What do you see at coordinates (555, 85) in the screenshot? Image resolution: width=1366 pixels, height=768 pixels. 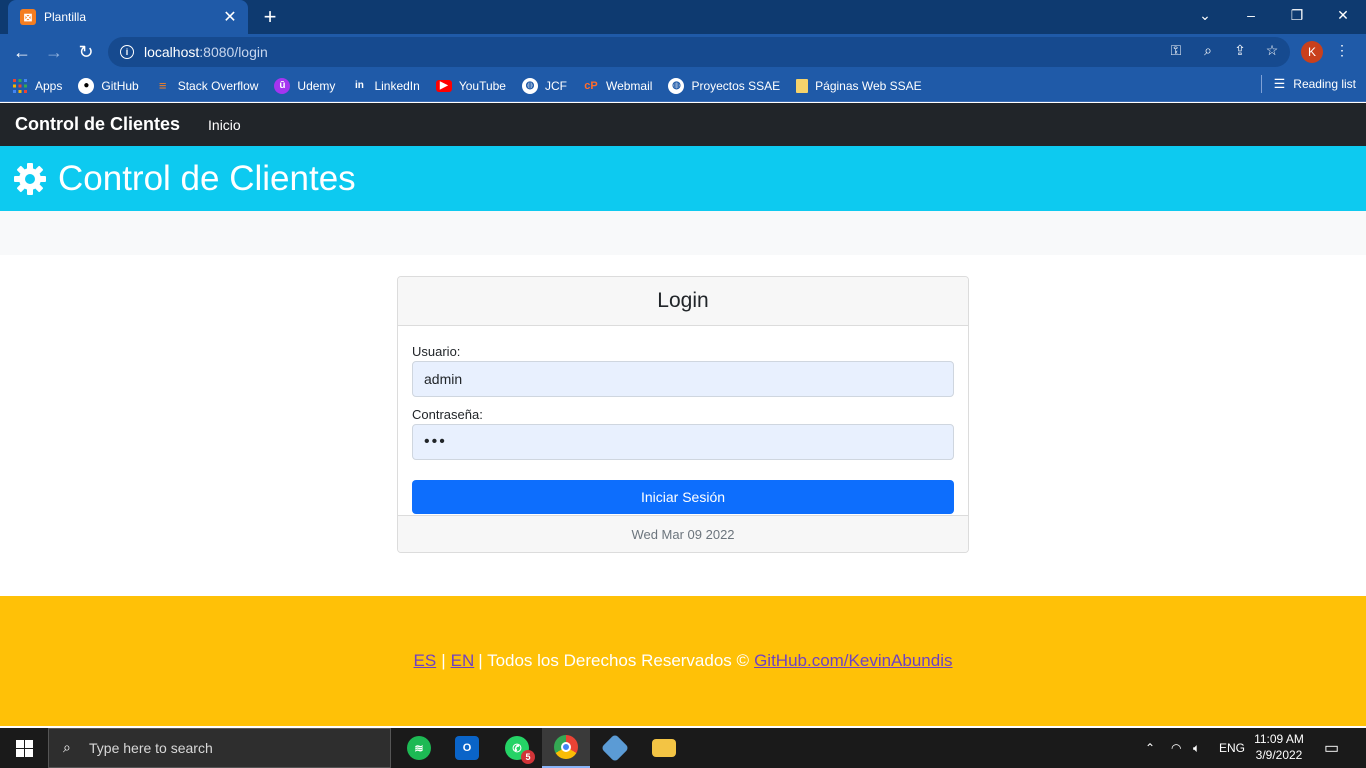 I see `bookmark-label: JCF` at bounding box center [555, 85].